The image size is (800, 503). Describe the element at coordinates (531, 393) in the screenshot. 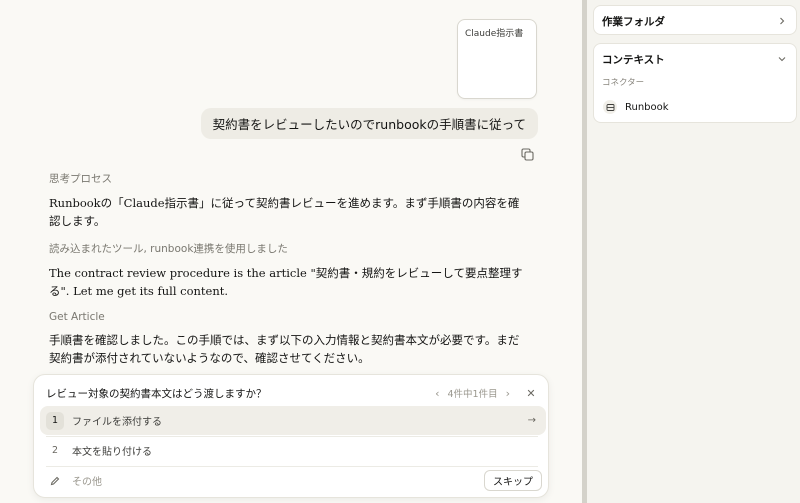

I see `close-icon: ✕` at that location.